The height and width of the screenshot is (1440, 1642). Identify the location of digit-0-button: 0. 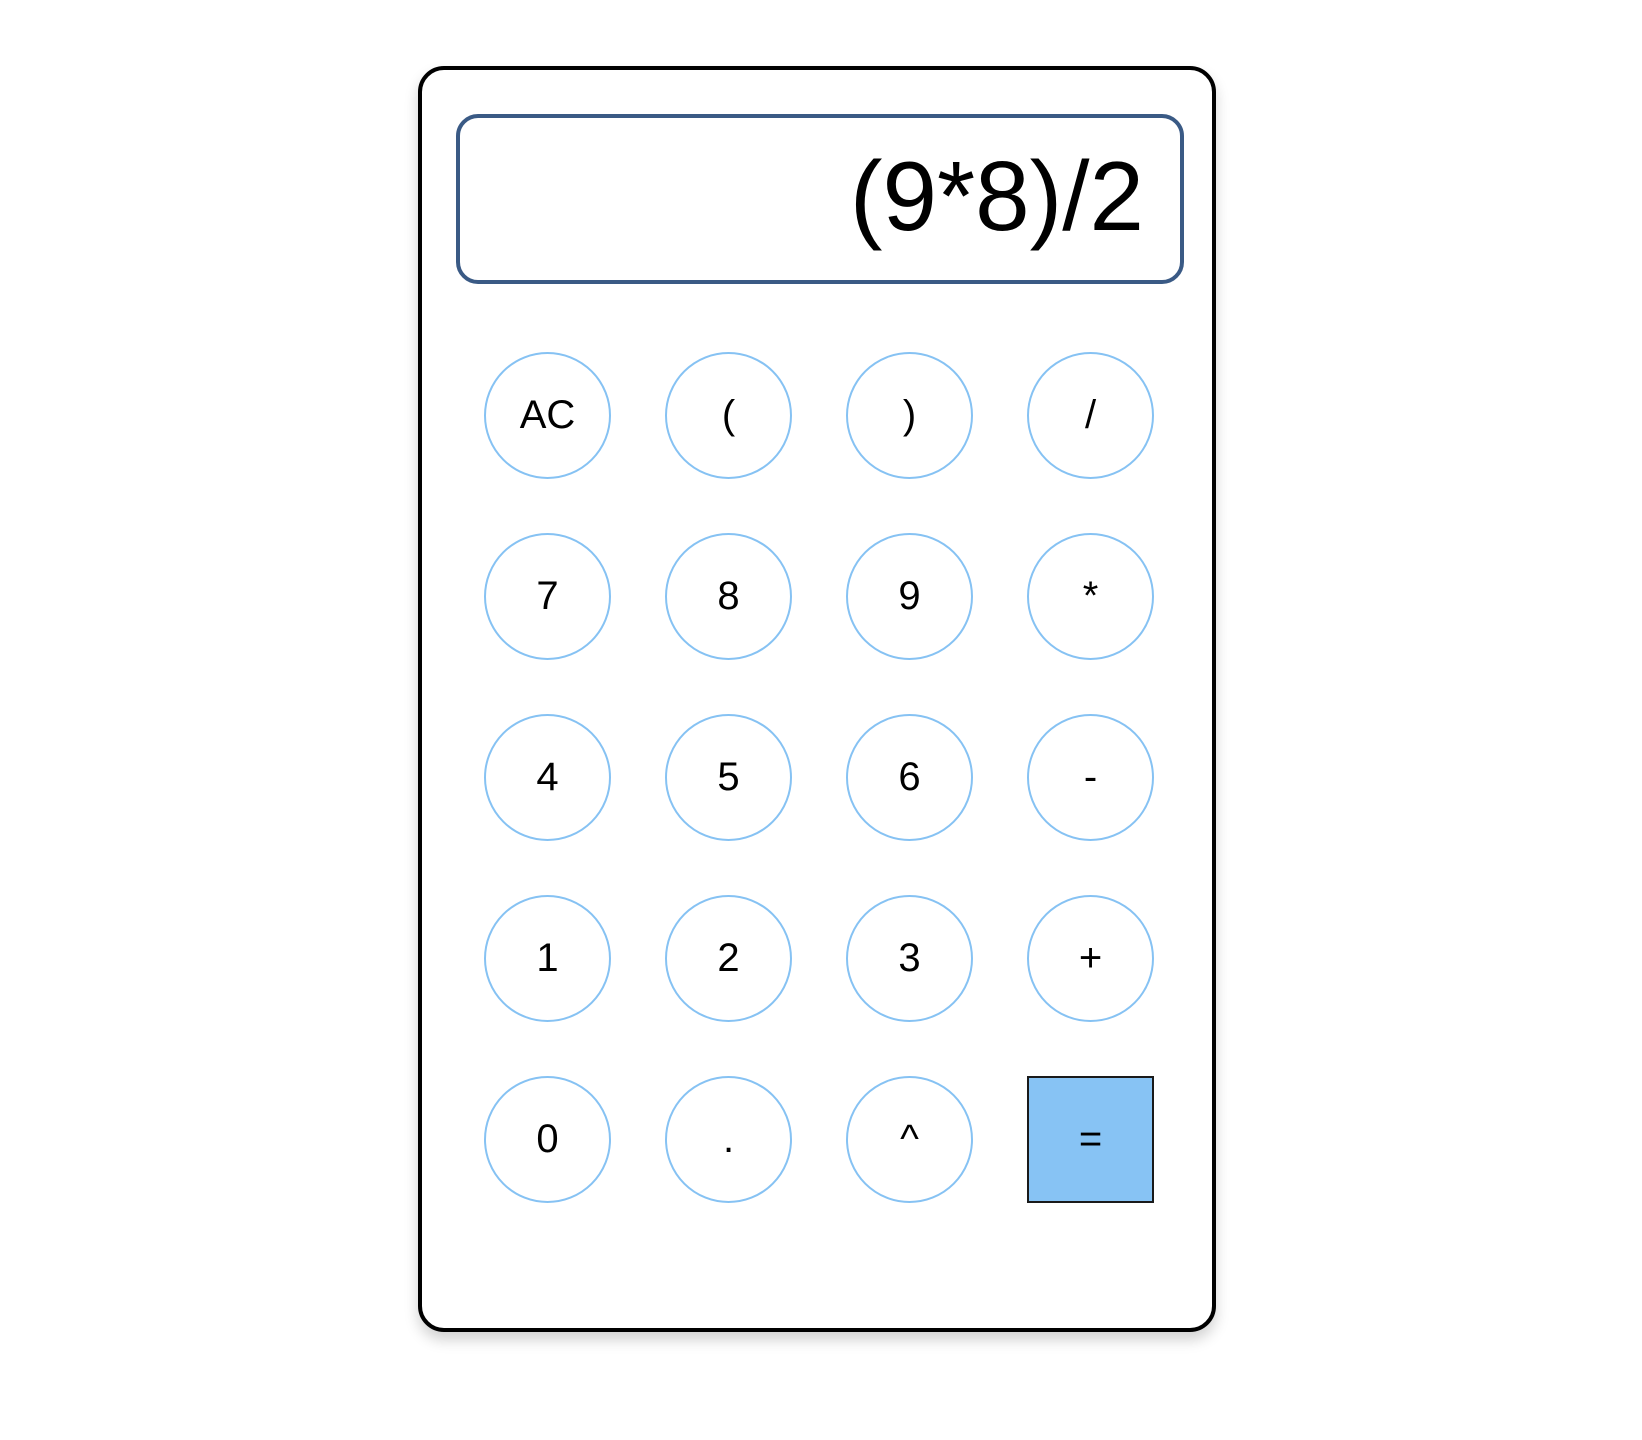
(547, 1139).